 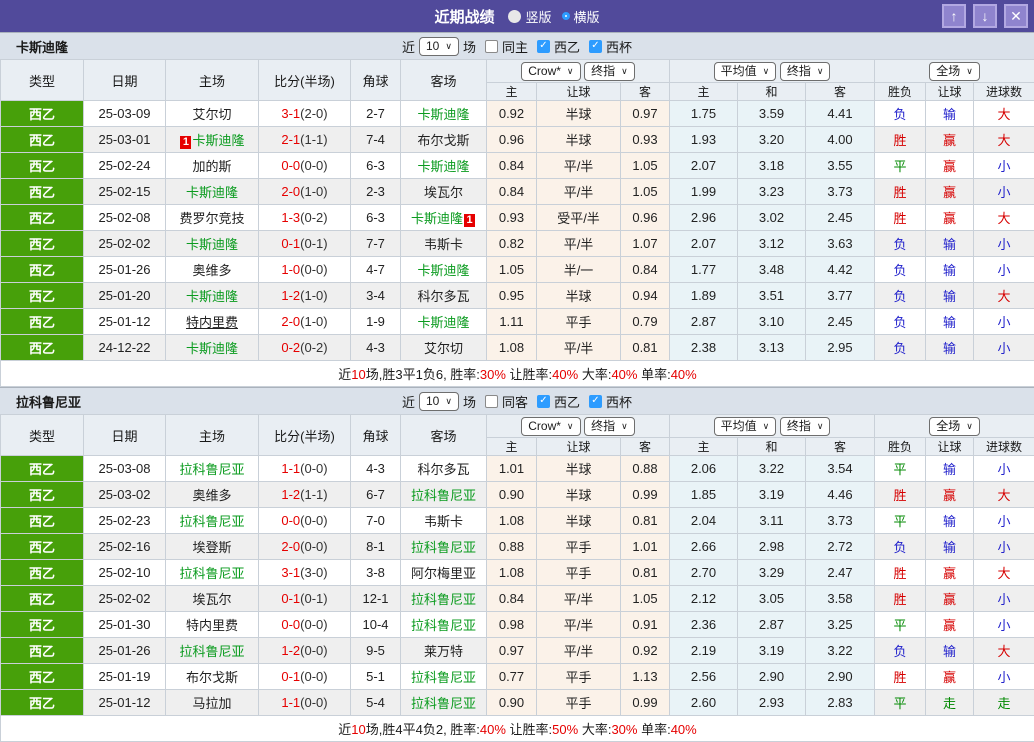 What do you see at coordinates (704, 547) in the screenshot?
I see `avg-home-cell: 2.66` at bounding box center [704, 547].